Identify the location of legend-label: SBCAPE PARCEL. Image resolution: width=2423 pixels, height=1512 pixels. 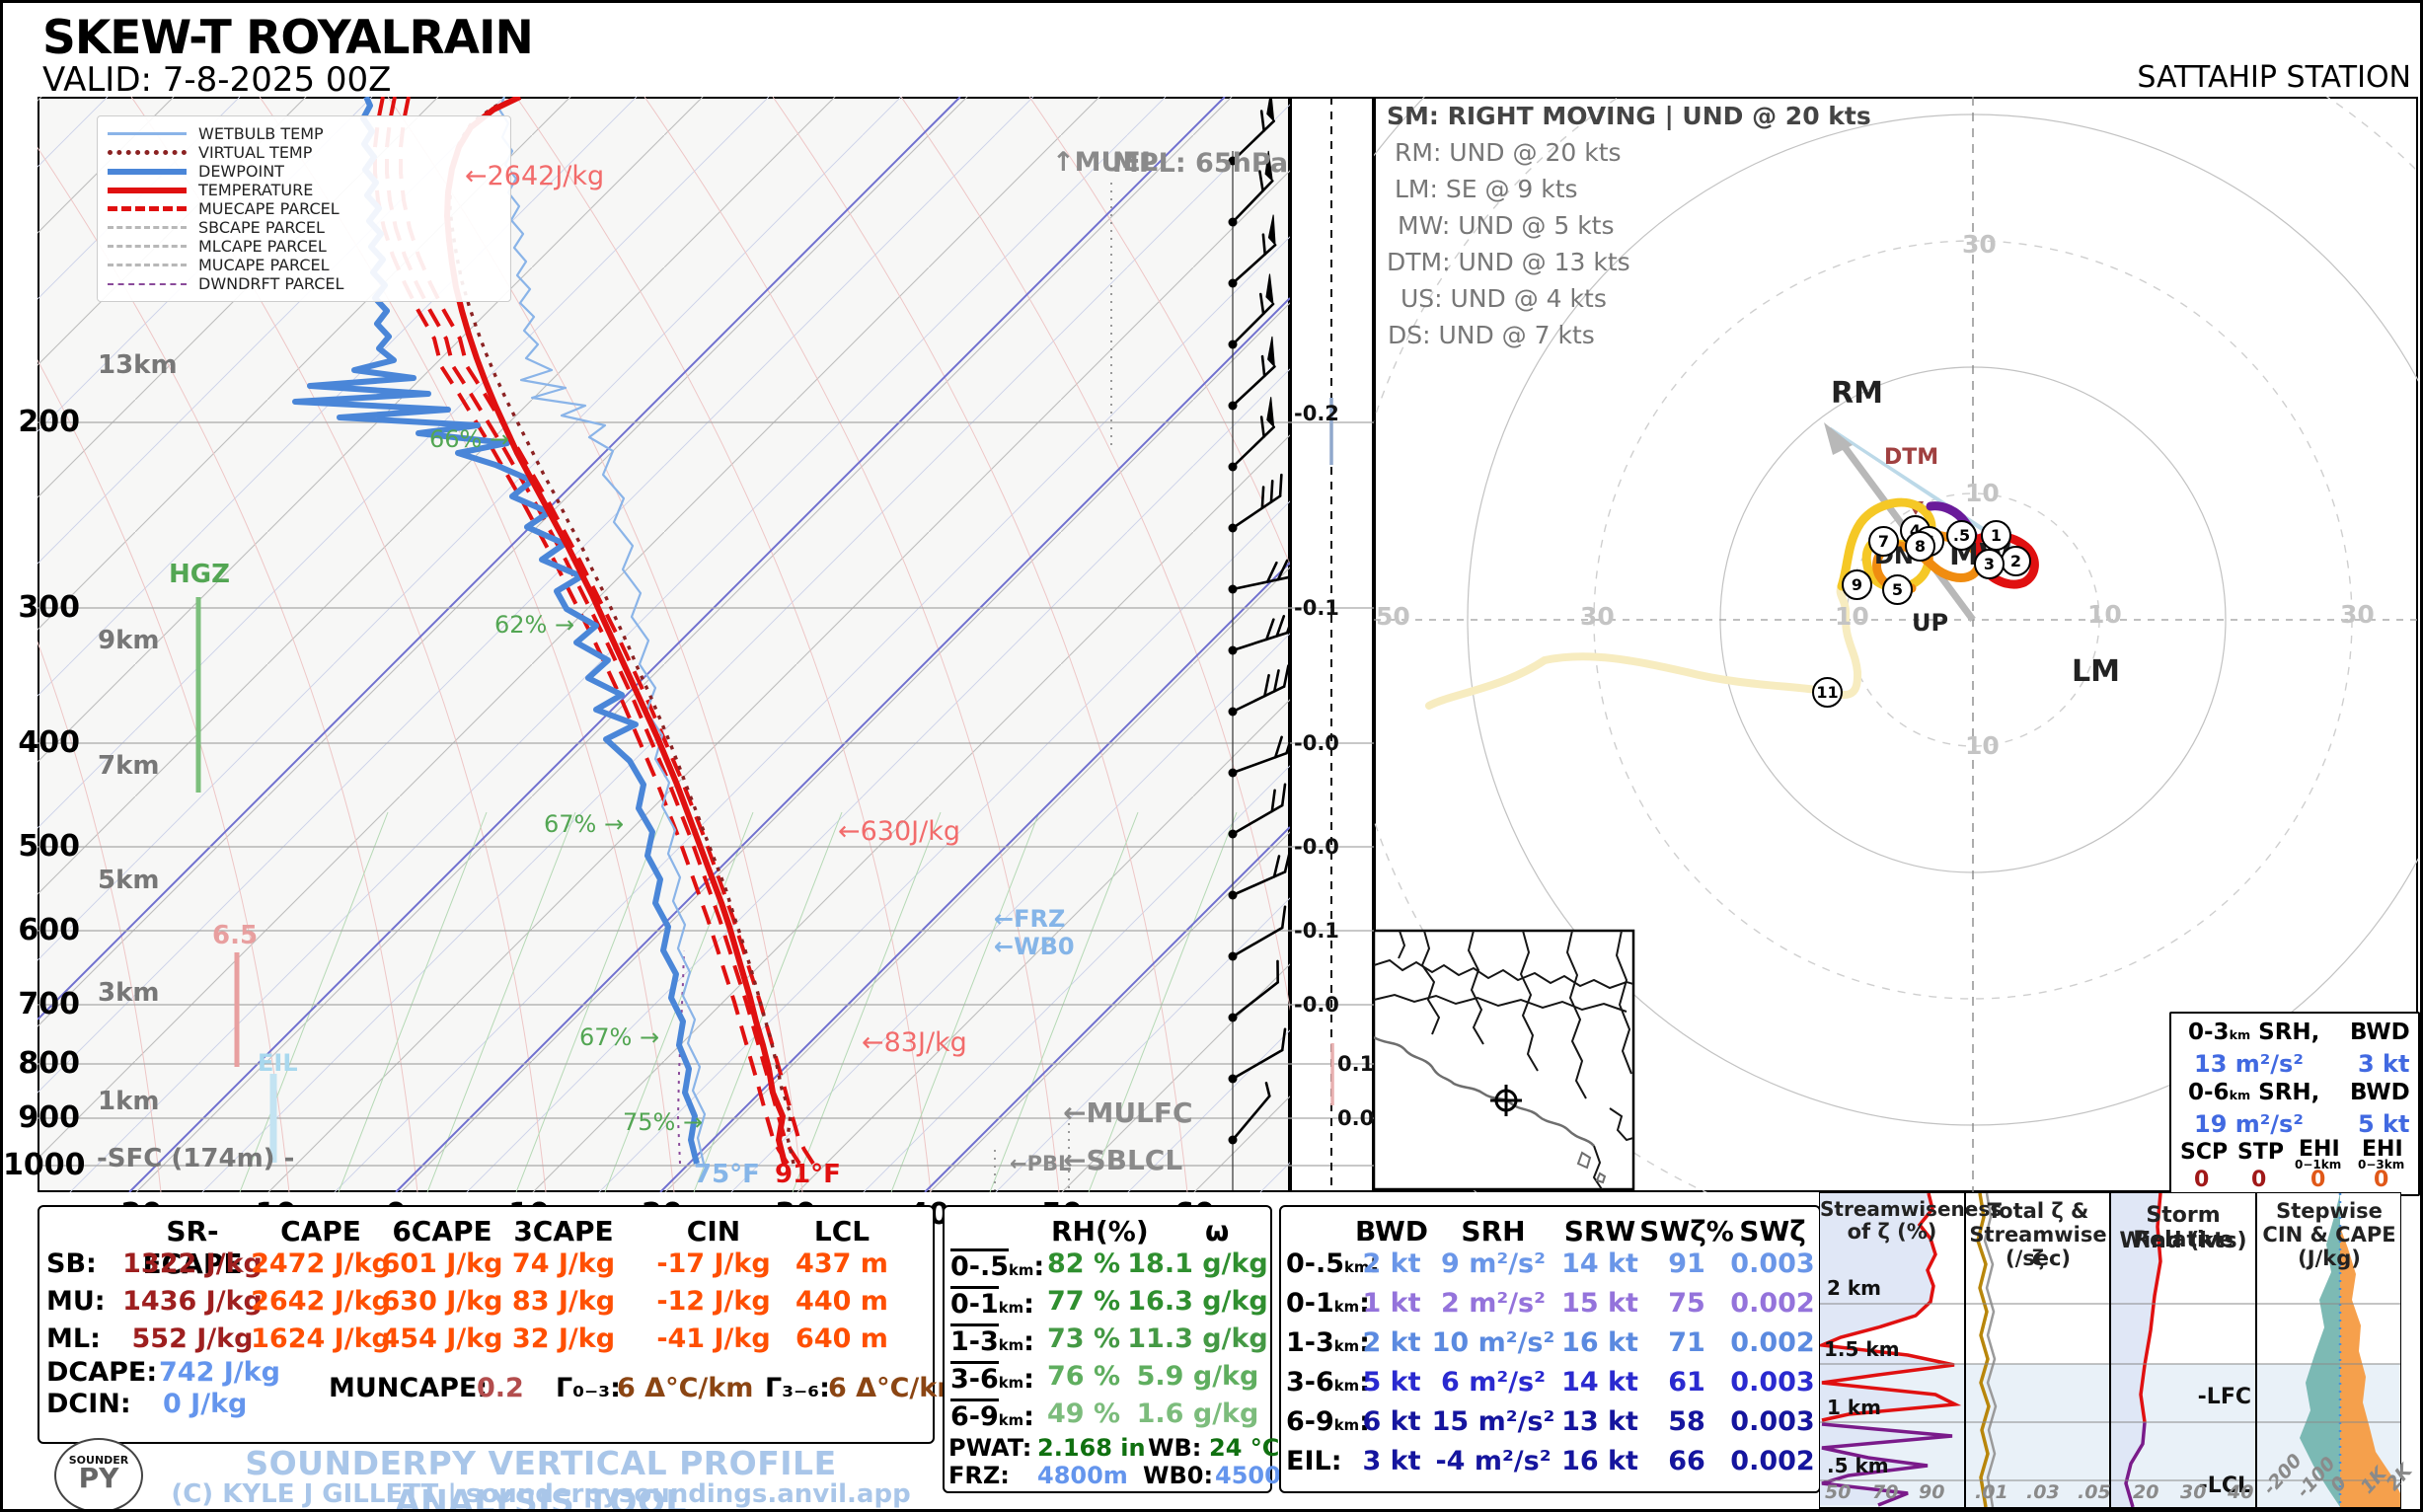
(262, 228).